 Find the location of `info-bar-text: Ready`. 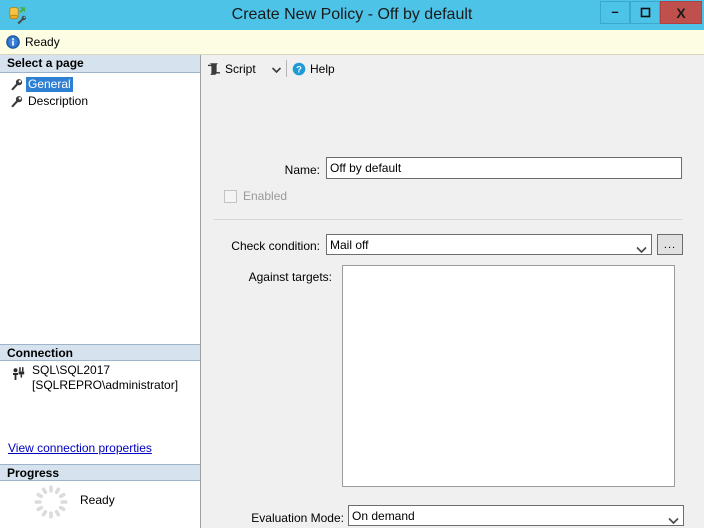

info-bar-text: Ready is located at coordinates (42, 42).